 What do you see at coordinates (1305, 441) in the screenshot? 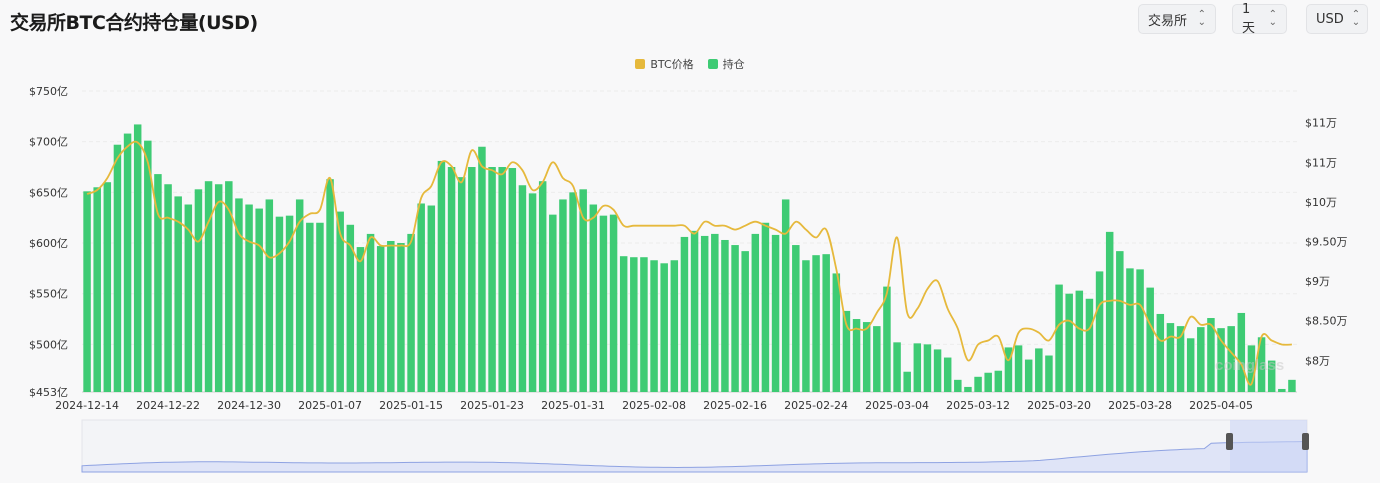
I see `navigator-right-handle` at bounding box center [1305, 441].